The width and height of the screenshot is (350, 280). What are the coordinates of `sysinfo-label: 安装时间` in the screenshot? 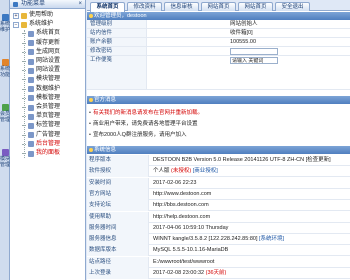 It's located at (118, 183).